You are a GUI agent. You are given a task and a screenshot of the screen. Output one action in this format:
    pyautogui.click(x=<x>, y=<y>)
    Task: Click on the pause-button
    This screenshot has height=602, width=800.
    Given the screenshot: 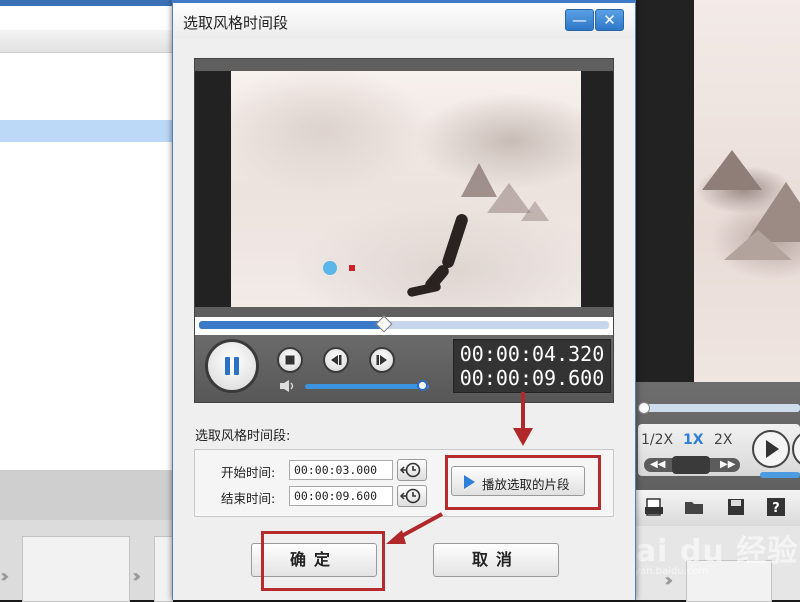 What is the action you would take?
    pyautogui.click(x=232, y=366)
    